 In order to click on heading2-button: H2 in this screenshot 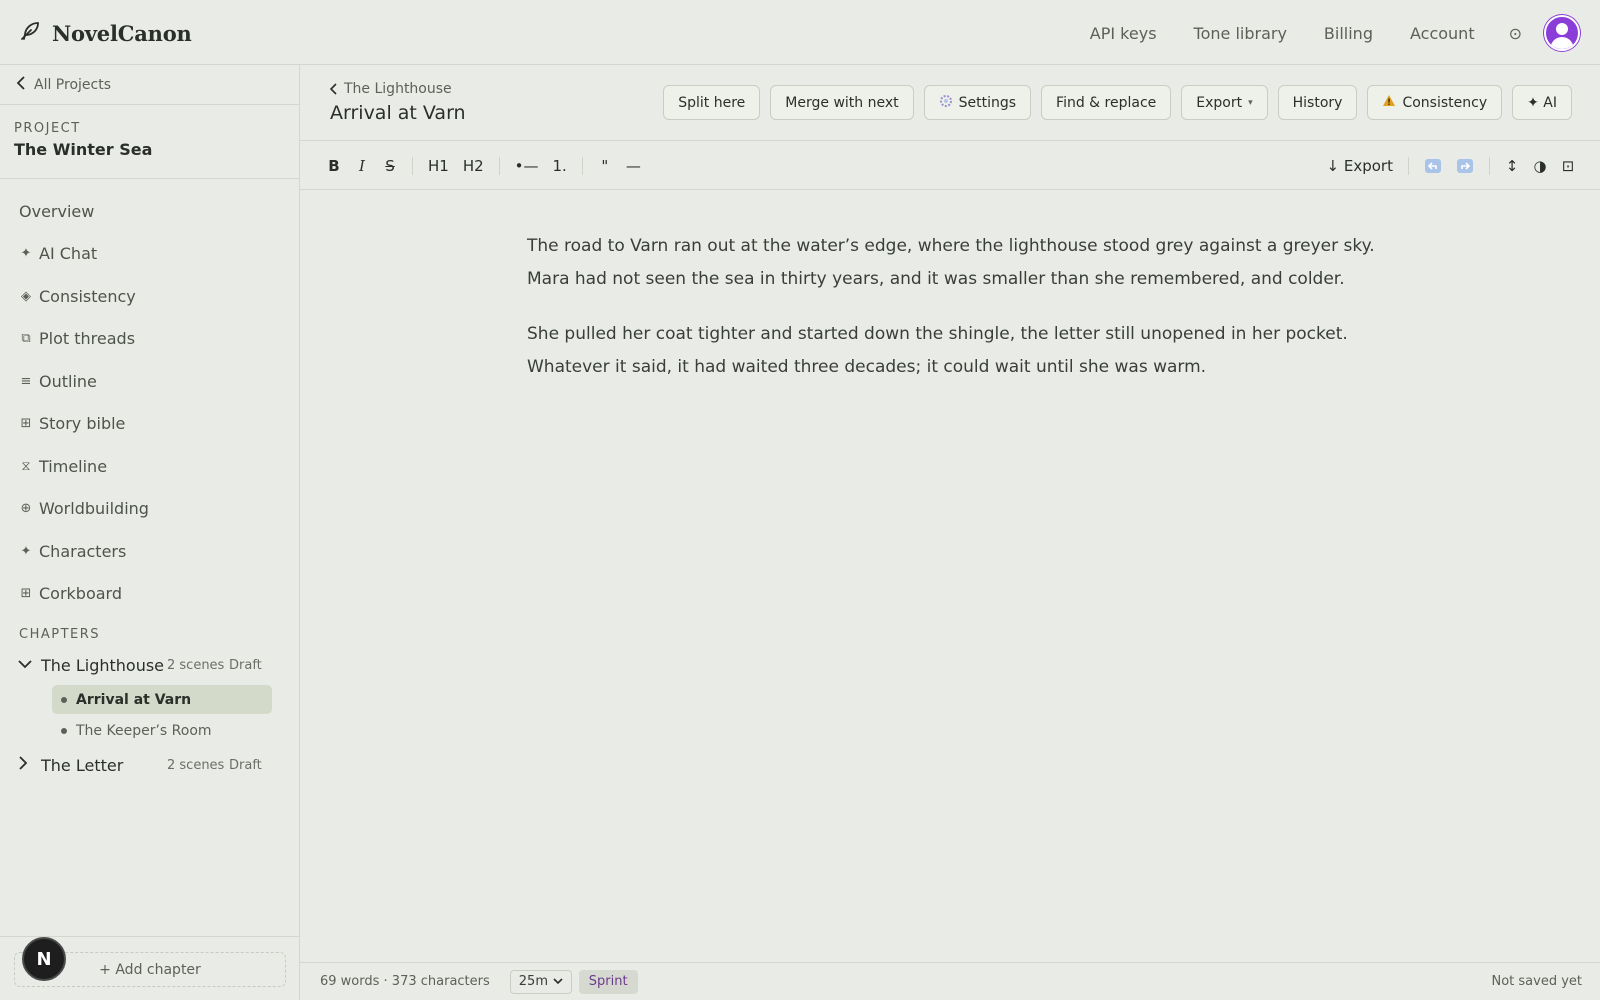, I will do `click(473, 166)`.